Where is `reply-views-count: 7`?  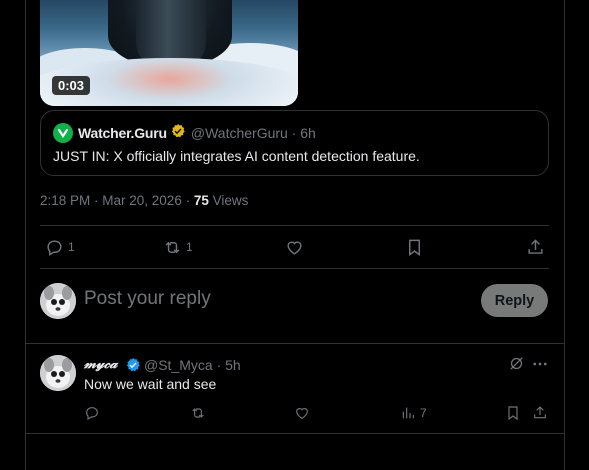 reply-views-count: 7 is located at coordinates (423, 413).